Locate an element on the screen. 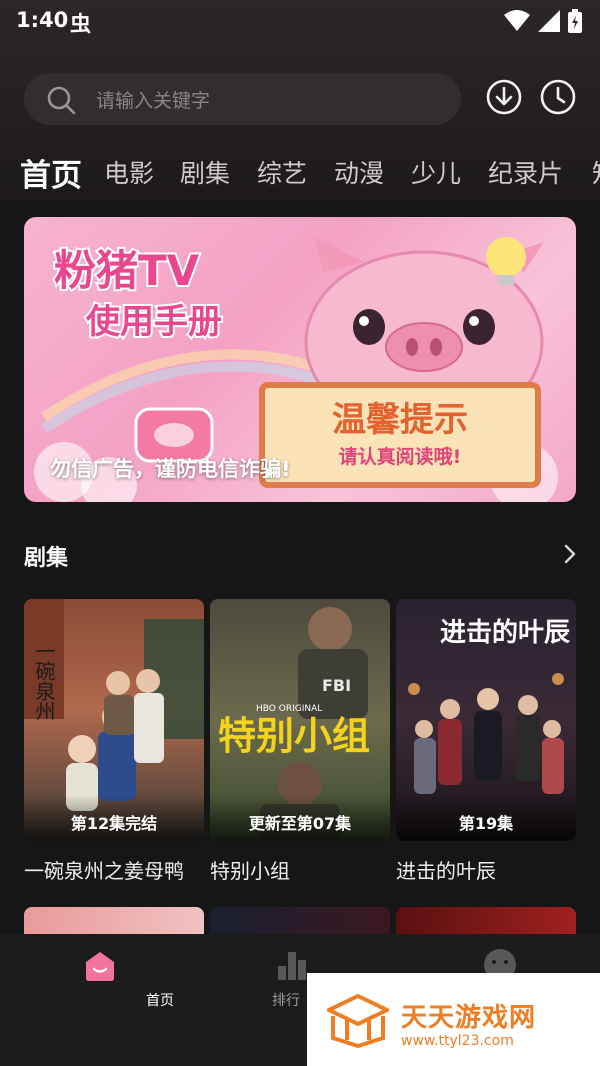 The image size is (600, 1066). poster-network: HBO ORIGINAL is located at coordinates (289, 709).